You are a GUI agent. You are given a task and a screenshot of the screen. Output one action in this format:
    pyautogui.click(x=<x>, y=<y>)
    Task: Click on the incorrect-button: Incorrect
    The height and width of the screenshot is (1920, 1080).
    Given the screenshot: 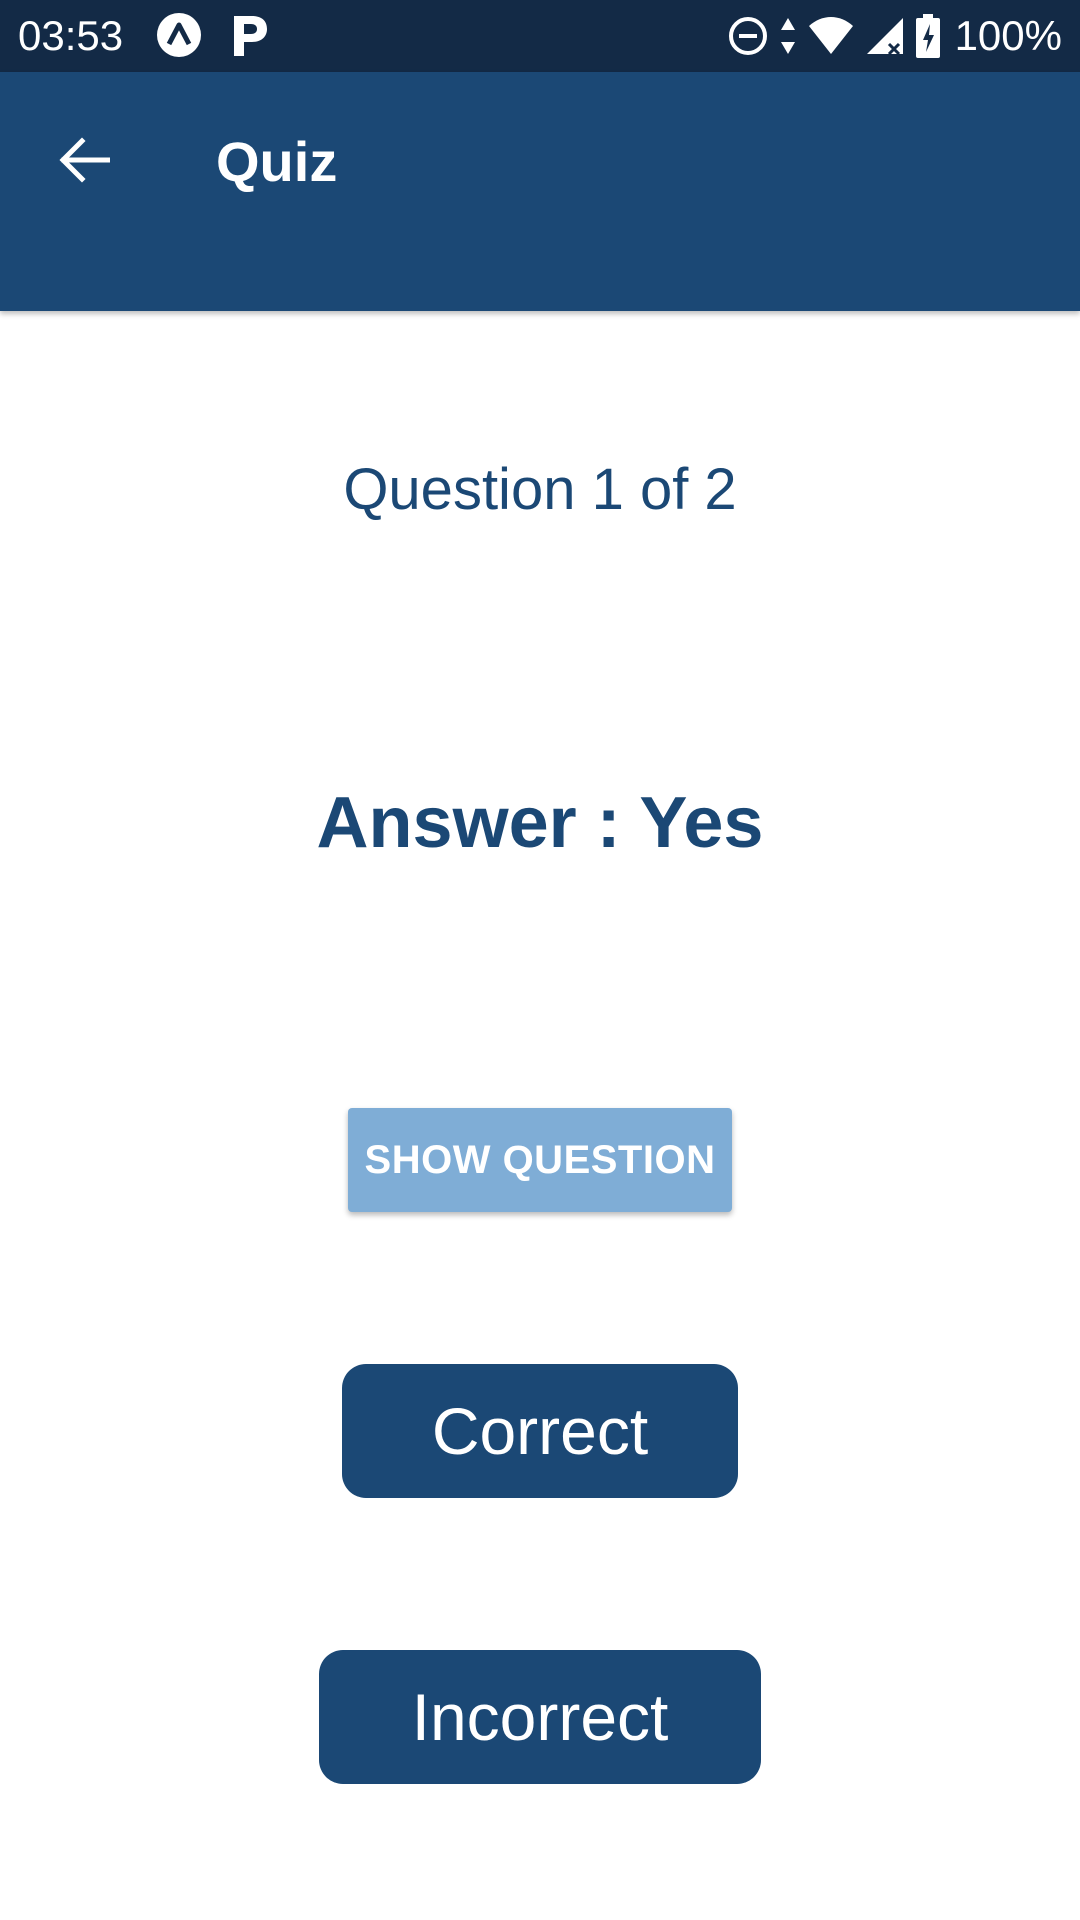 What is the action you would take?
    pyautogui.click(x=540, y=1717)
    